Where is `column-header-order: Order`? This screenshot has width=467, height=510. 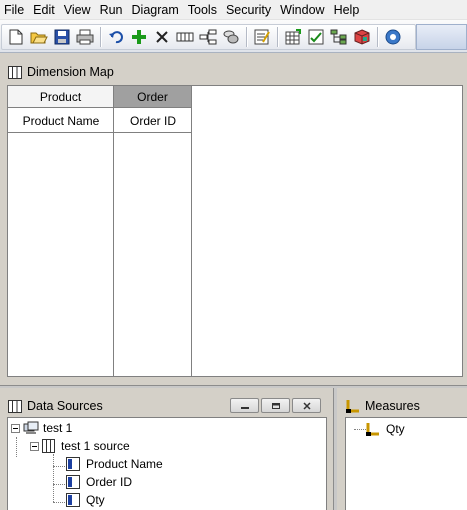
column-header-order: Order is located at coordinates (153, 97).